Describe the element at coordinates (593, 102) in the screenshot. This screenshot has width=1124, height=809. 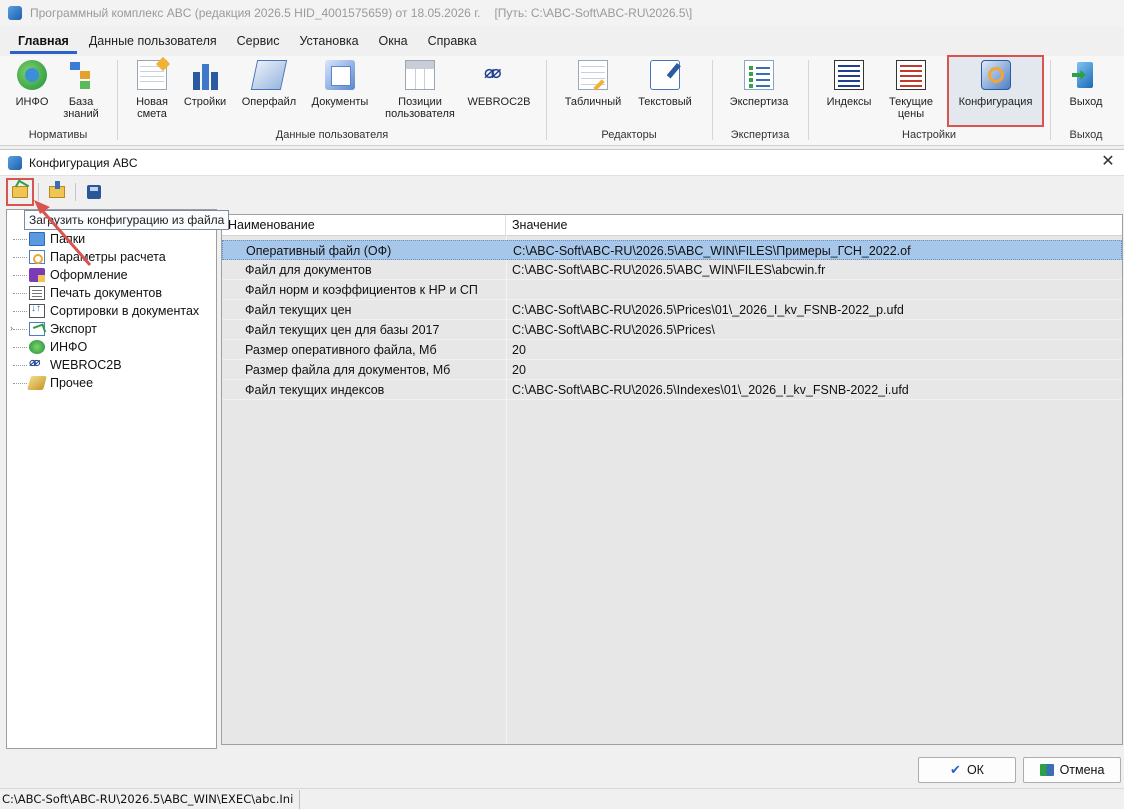
I see `tabular-editor-label: Табличный` at that location.